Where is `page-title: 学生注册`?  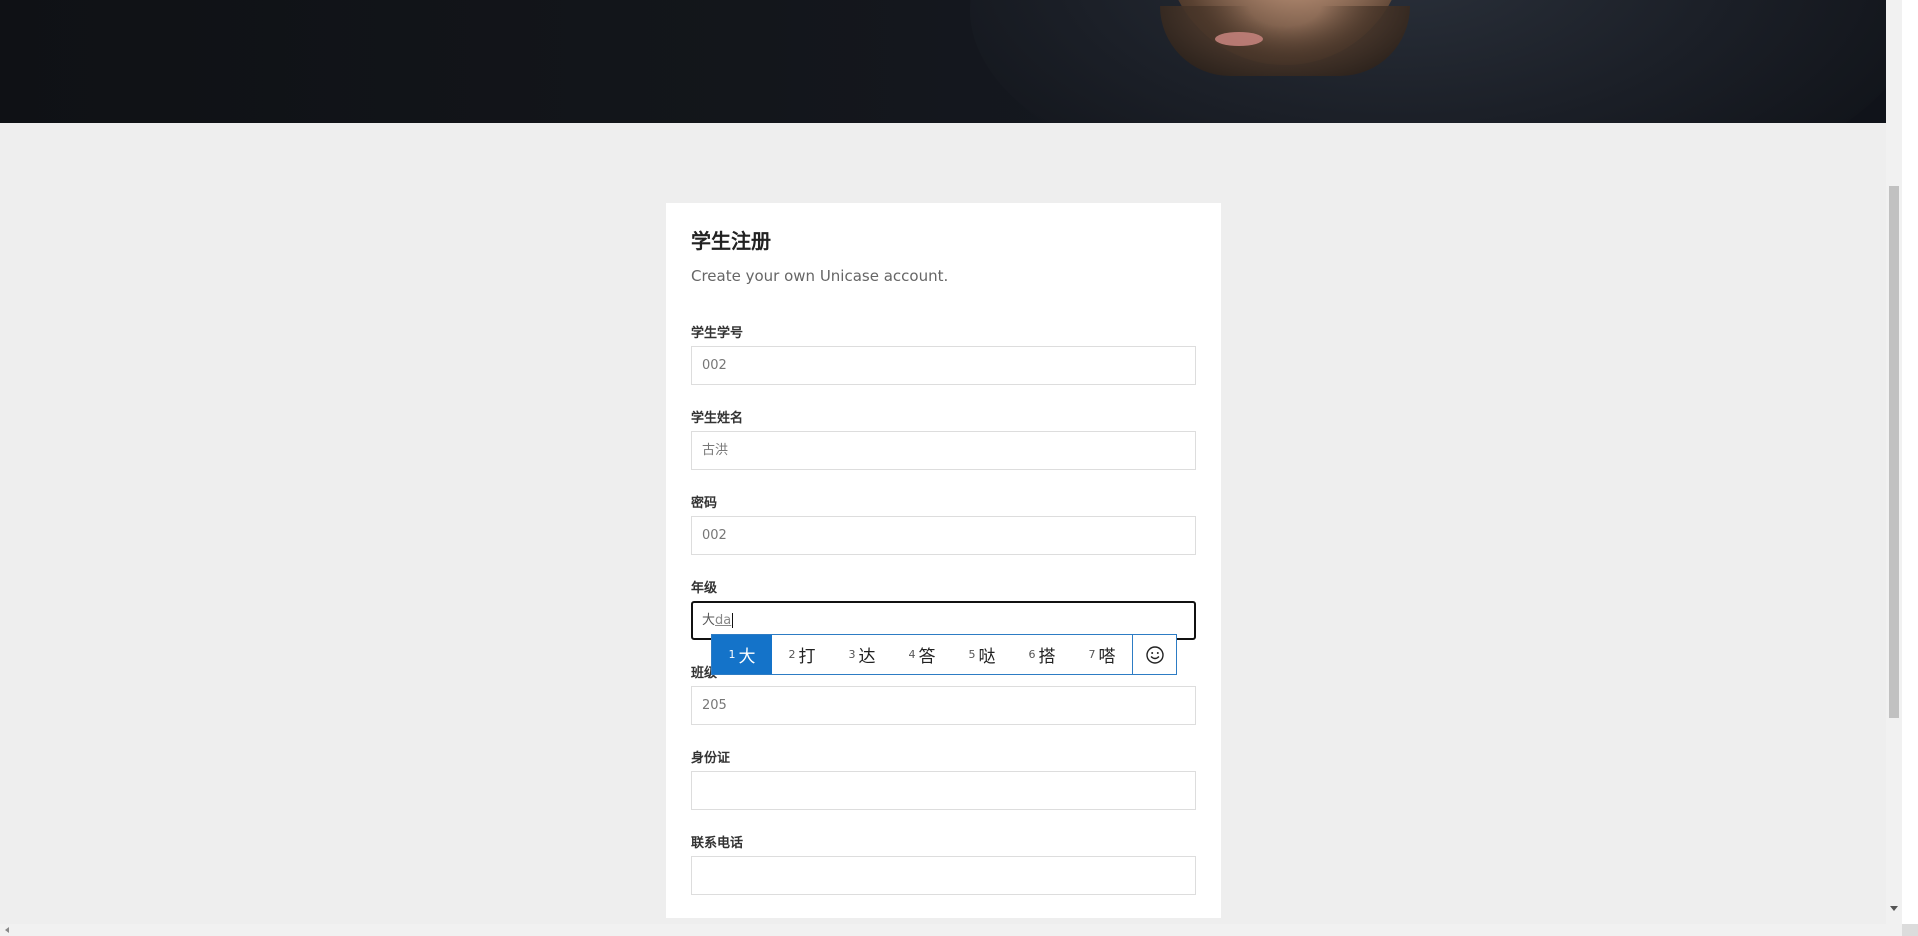 page-title: 学生注册 is located at coordinates (731, 241).